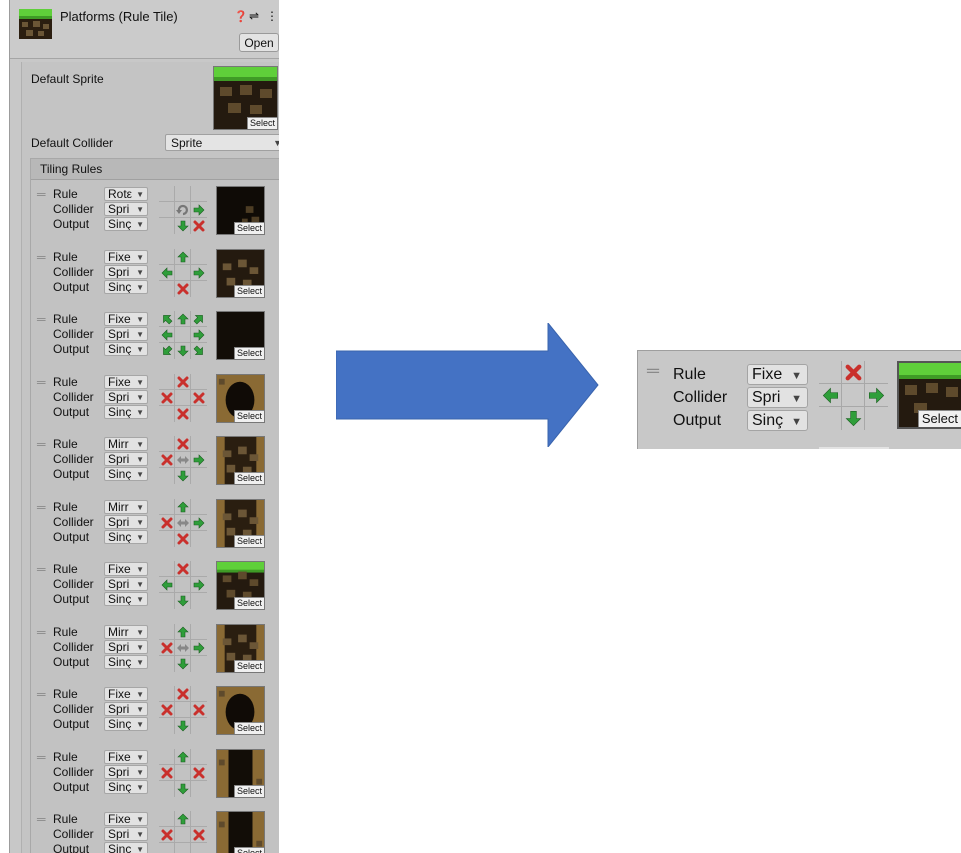  What do you see at coordinates (259, 42) in the screenshot?
I see `open-button: Open` at bounding box center [259, 42].